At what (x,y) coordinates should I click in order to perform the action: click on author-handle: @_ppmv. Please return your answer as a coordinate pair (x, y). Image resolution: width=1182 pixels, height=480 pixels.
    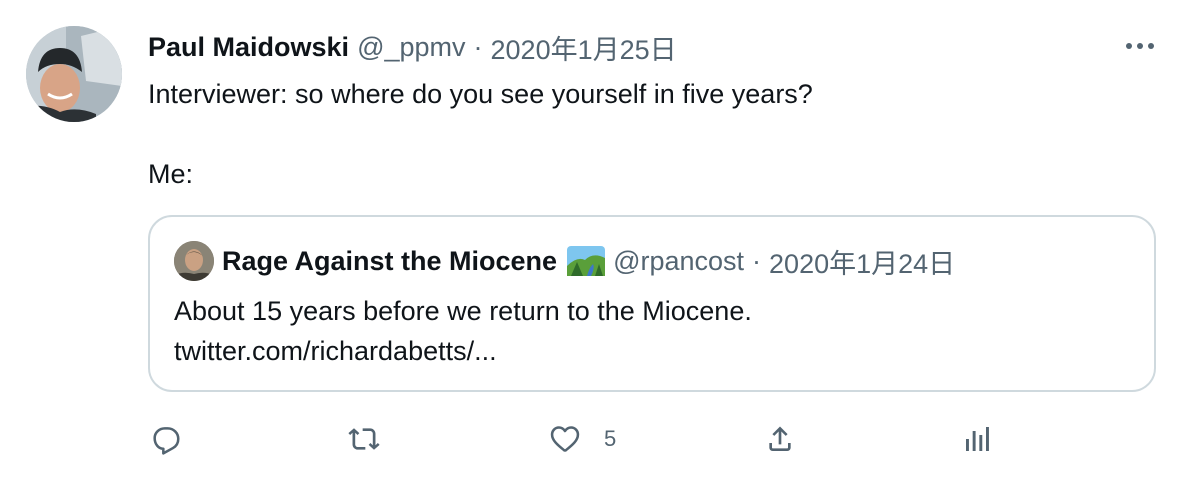
    Looking at the image, I should click on (411, 47).